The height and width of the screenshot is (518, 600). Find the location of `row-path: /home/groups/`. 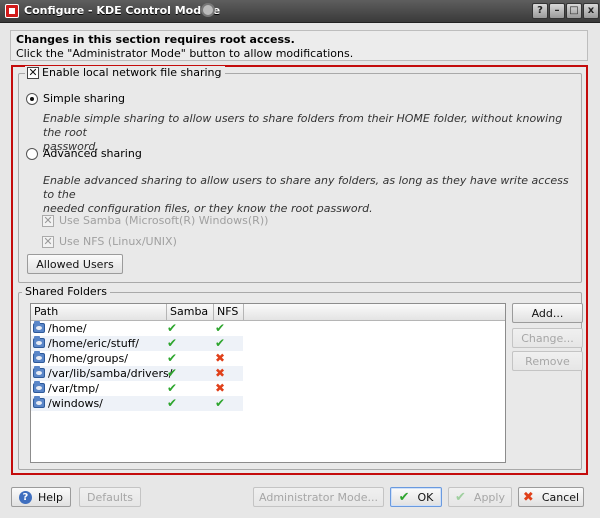

row-path: /home/groups/ is located at coordinates (88, 358).